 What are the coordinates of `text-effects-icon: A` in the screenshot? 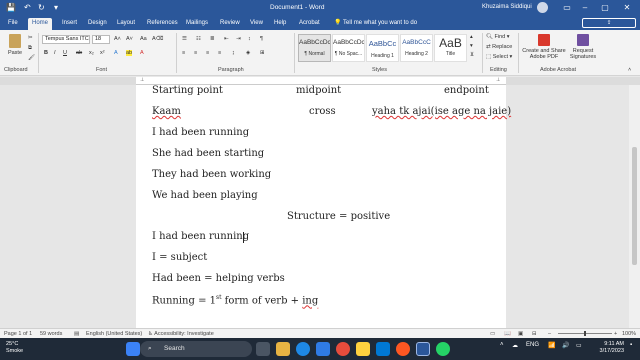 It's located at (116, 53).